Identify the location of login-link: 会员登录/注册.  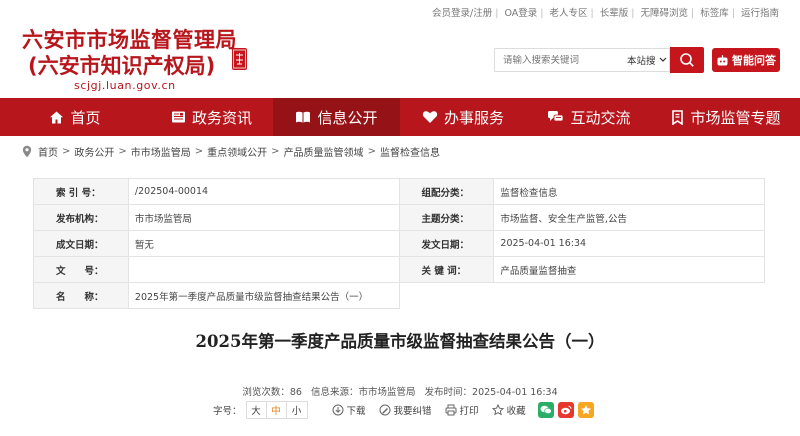
(462, 13).